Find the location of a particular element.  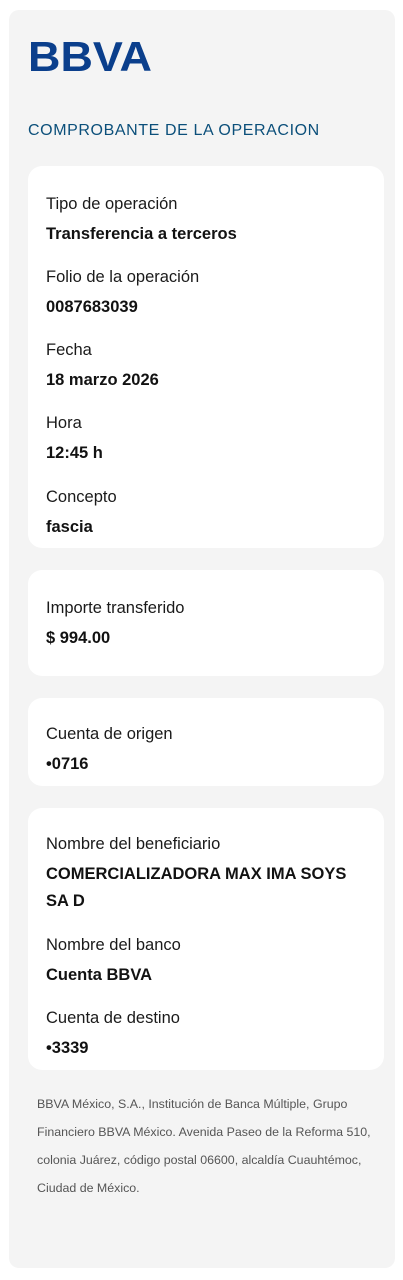

page-title: COMPROBANTE DE LA OPERACION is located at coordinates (174, 130).